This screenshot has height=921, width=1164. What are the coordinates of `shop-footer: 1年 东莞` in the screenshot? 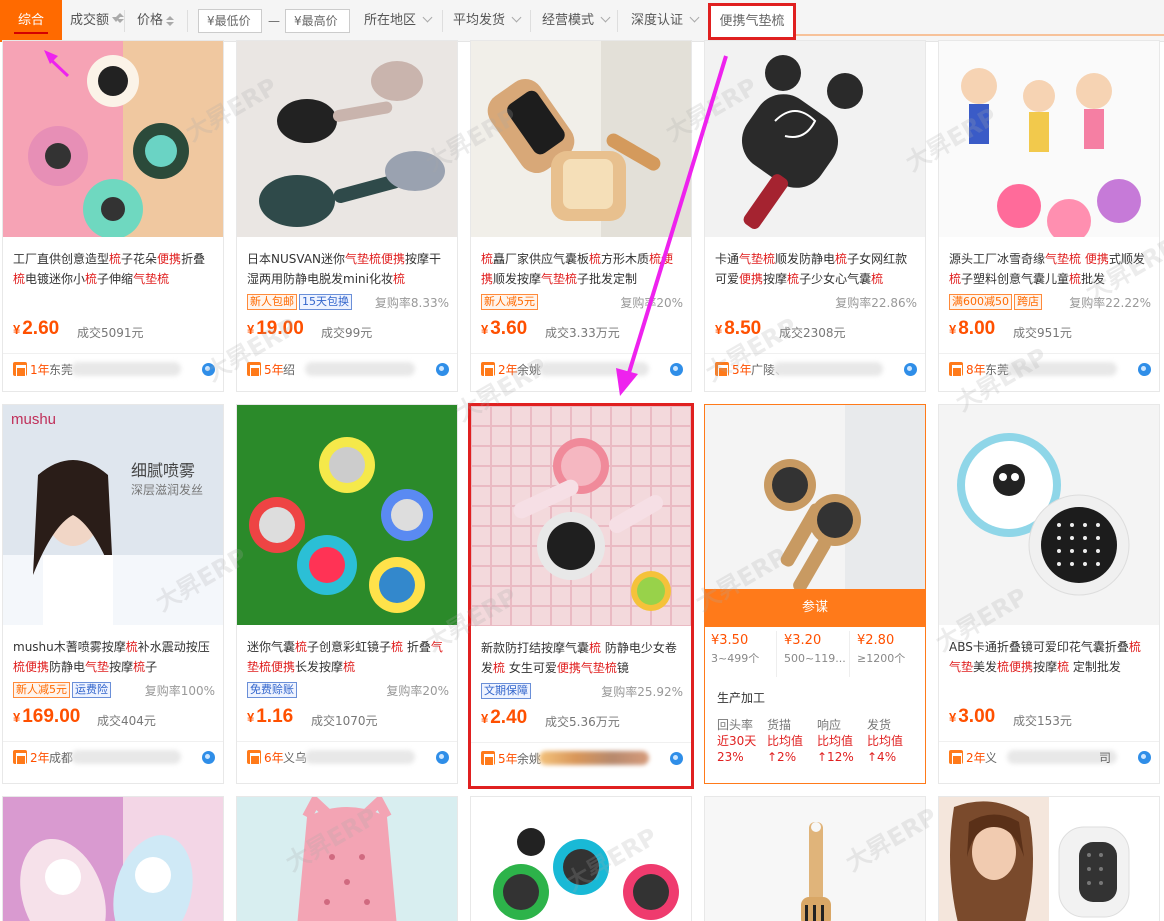 It's located at (113, 368).